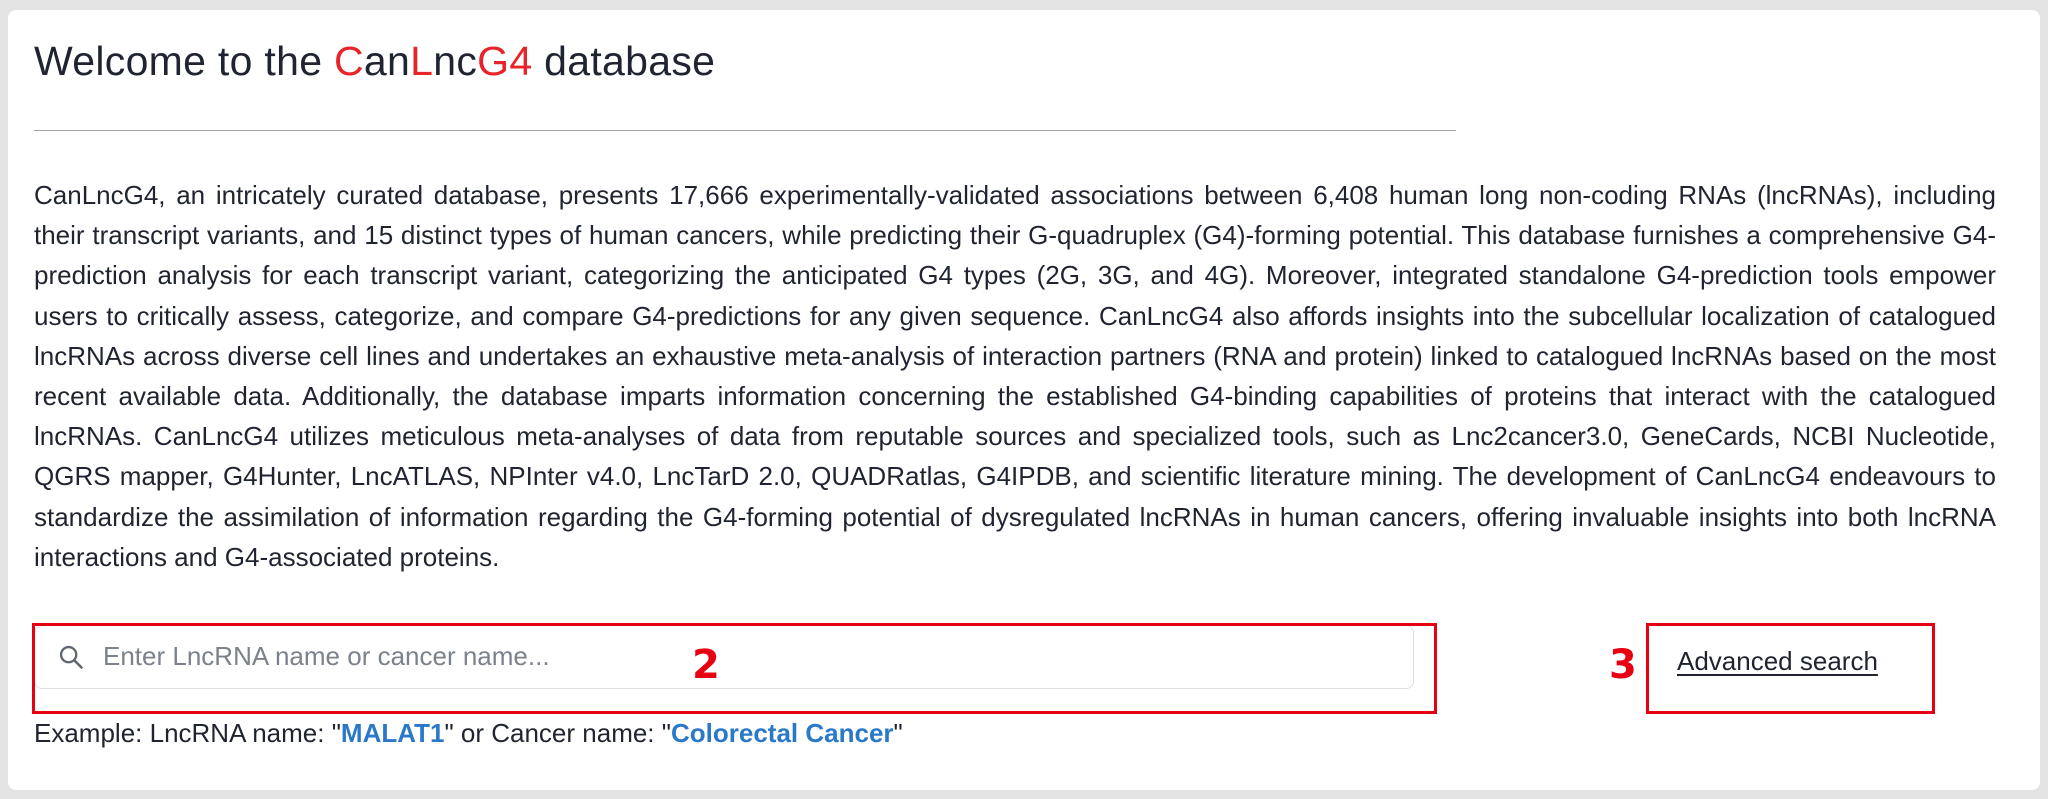 The image size is (2048, 799). Describe the element at coordinates (393, 733) in the screenshot. I see `example-lncrna-link: MALAT1` at that location.